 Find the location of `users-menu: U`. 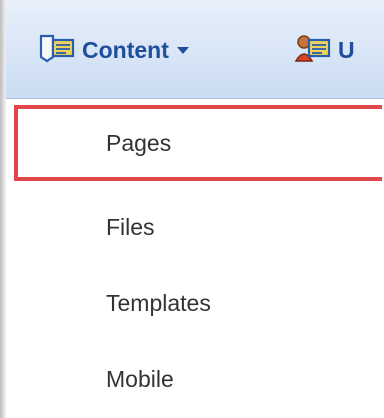

users-menu: U is located at coordinates (324, 50).